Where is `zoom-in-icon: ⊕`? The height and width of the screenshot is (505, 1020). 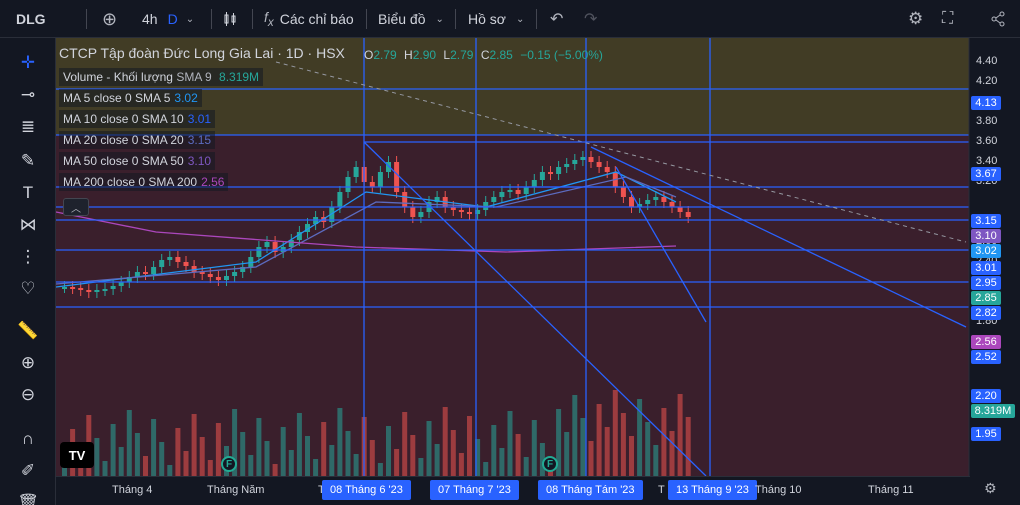 zoom-in-icon: ⊕ is located at coordinates (28, 363).